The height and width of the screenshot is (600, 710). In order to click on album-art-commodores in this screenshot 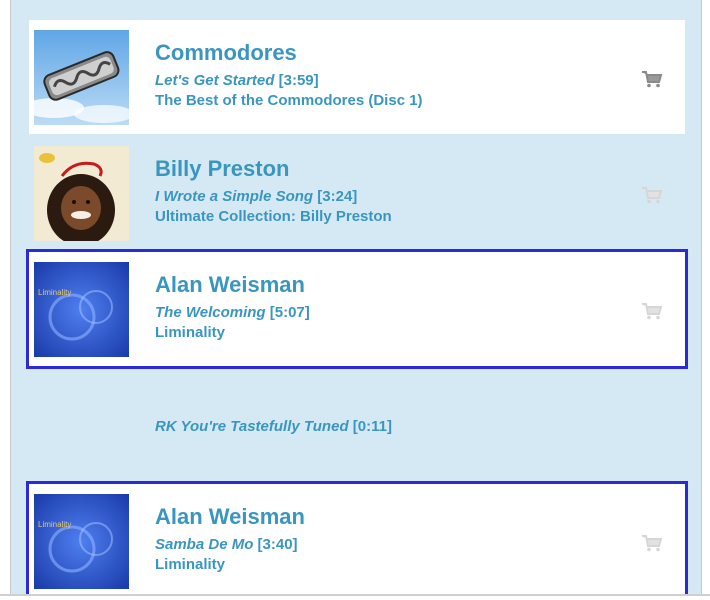, I will do `click(81, 77)`.